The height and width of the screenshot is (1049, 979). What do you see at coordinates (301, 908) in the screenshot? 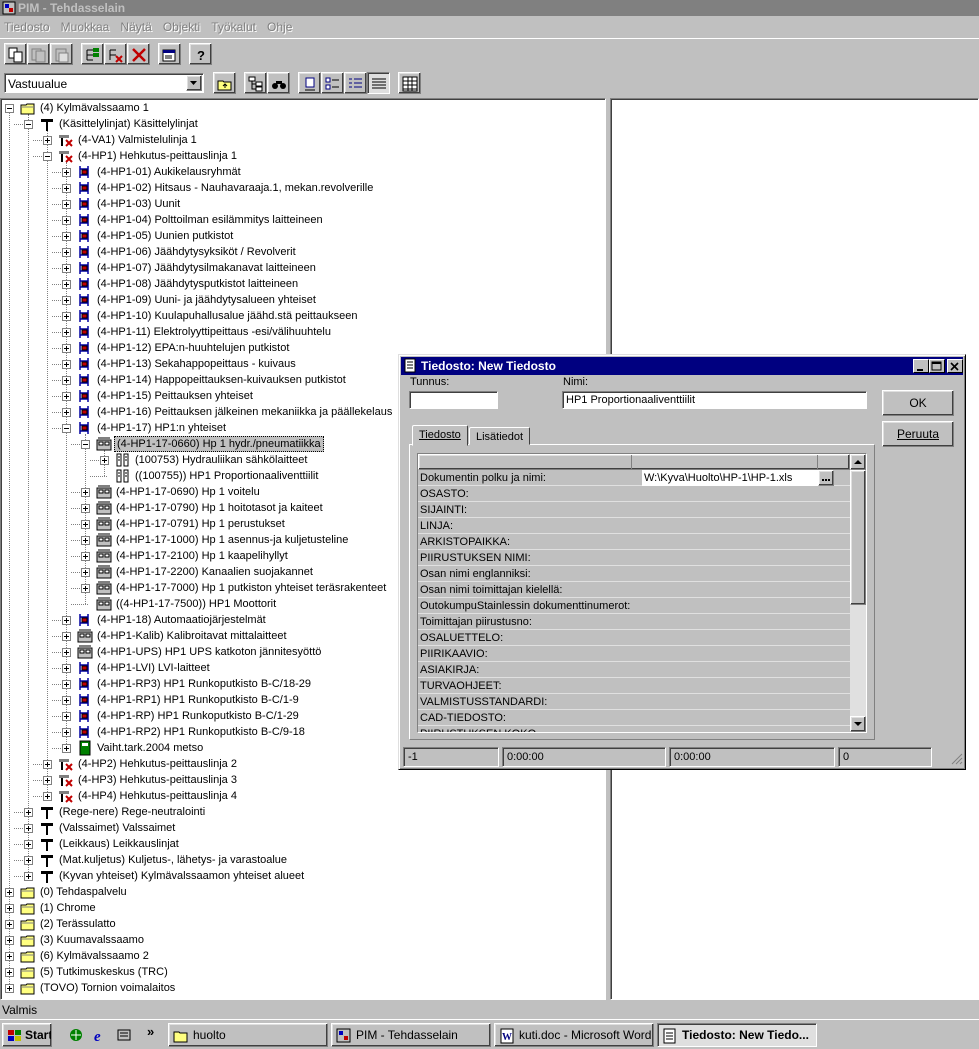
I see `tree-node: (1) Chrome` at bounding box center [301, 908].